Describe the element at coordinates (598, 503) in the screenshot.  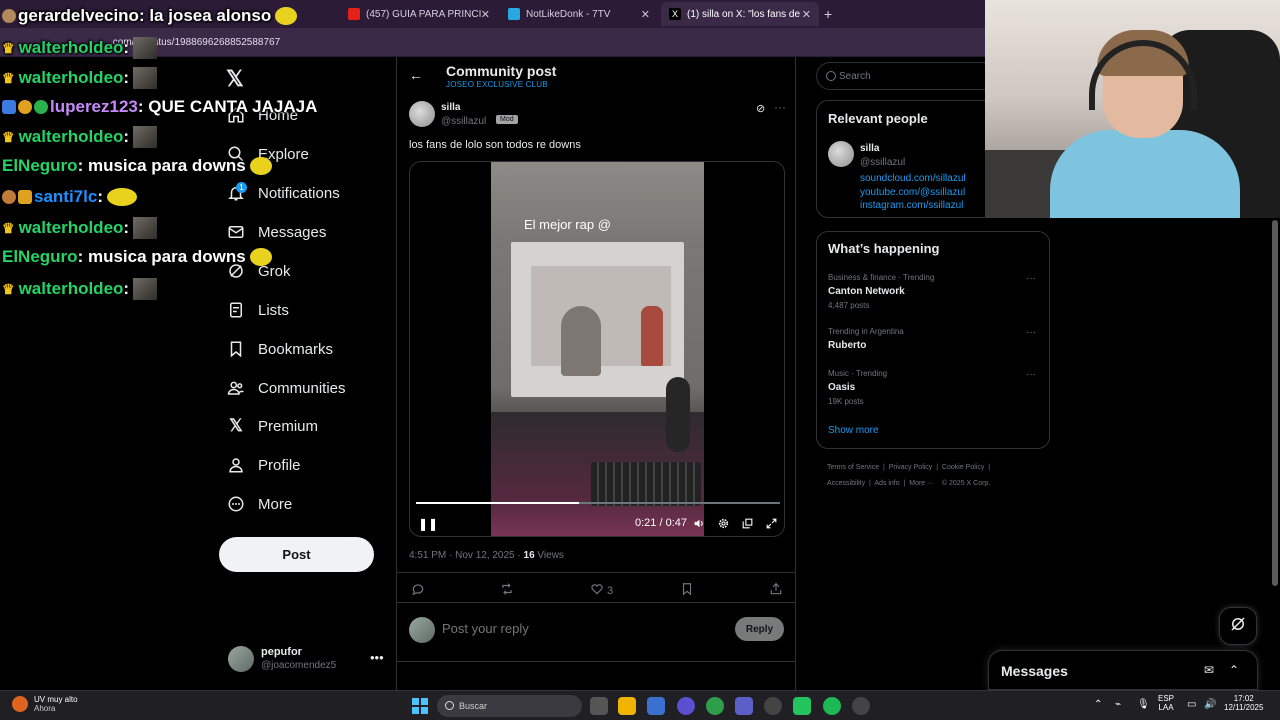
I see `video-progress-bar` at that location.